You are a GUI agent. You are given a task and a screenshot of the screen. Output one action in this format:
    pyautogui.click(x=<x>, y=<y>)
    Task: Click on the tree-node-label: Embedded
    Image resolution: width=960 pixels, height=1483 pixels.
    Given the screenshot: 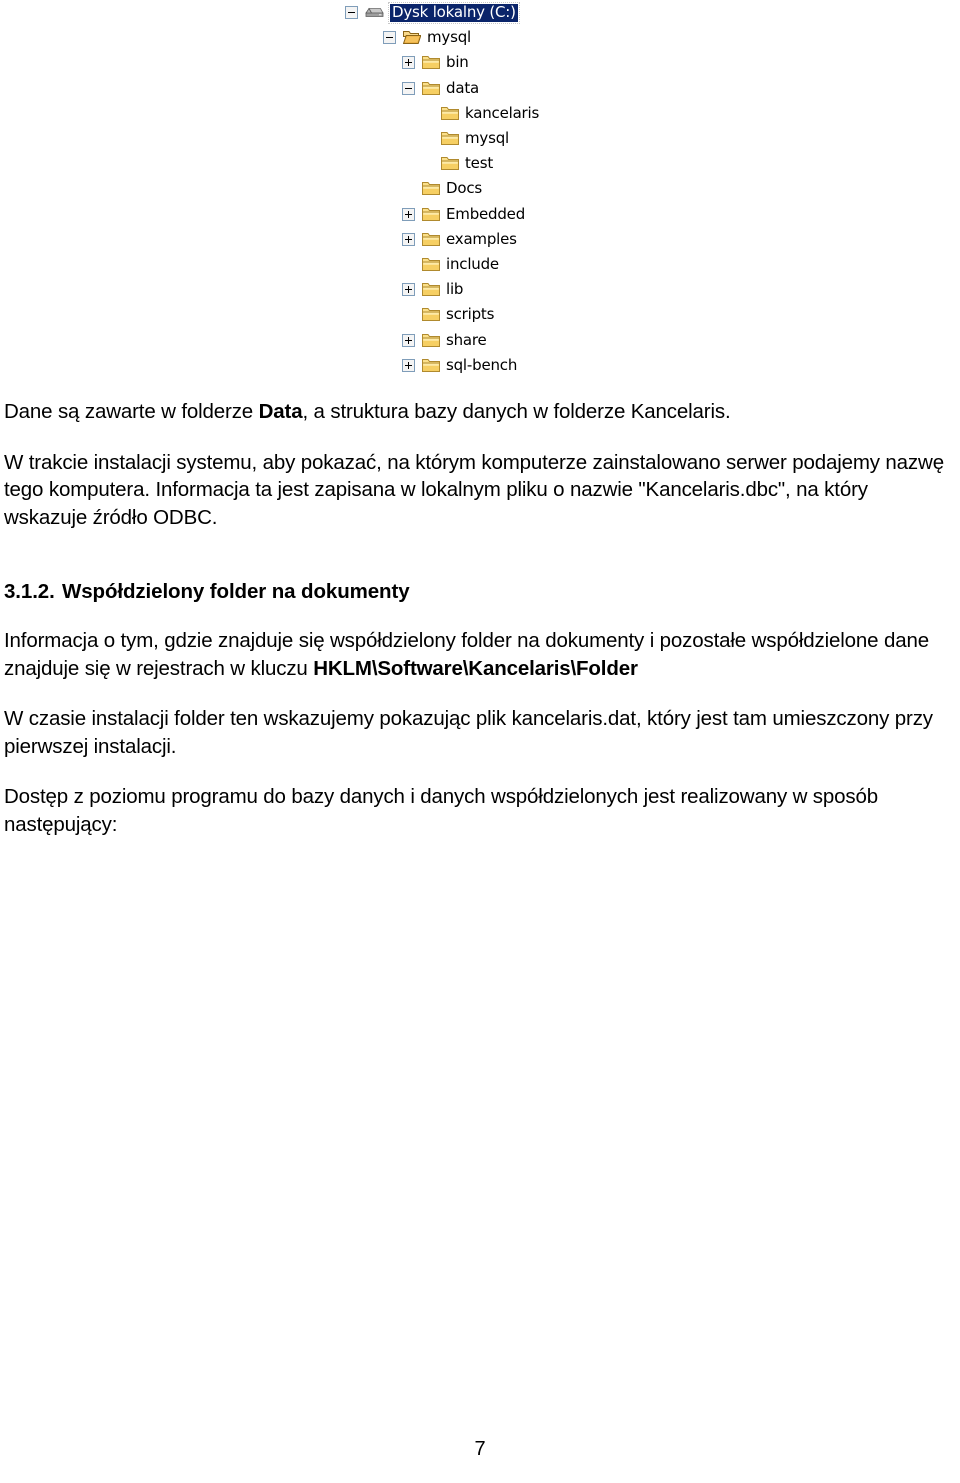 What is the action you would take?
    pyautogui.click(x=486, y=213)
    